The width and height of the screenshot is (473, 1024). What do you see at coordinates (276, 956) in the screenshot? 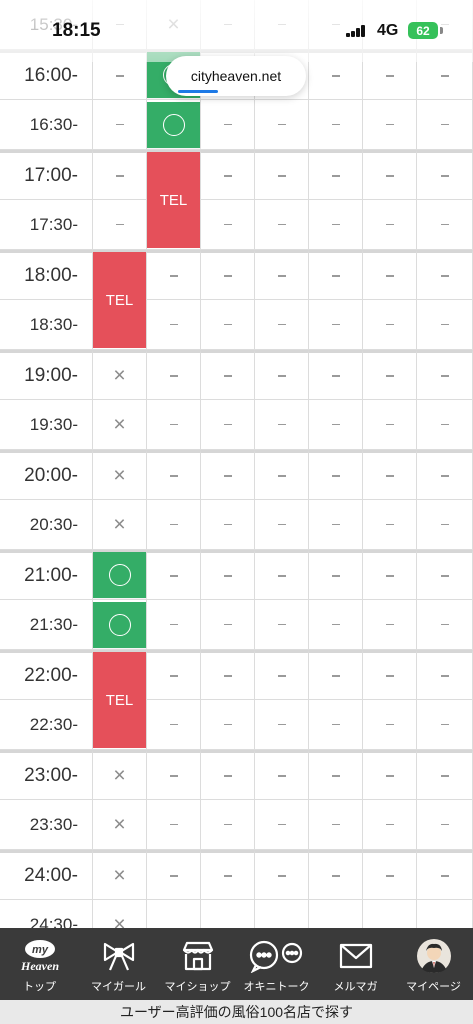
I see `chat-bubbles-icon` at bounding box center [276, 956].